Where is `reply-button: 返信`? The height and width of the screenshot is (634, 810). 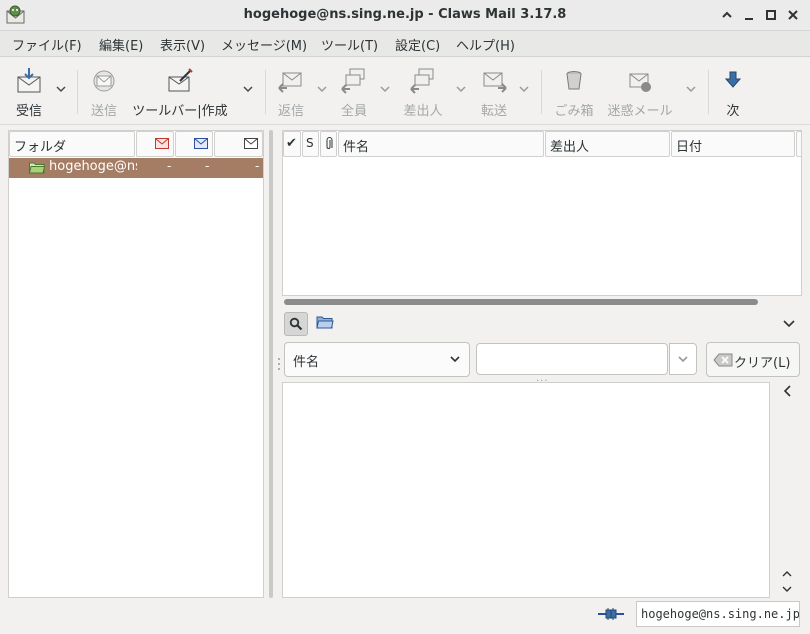 reply-button: 返信 is located at coordinates (291, 93).